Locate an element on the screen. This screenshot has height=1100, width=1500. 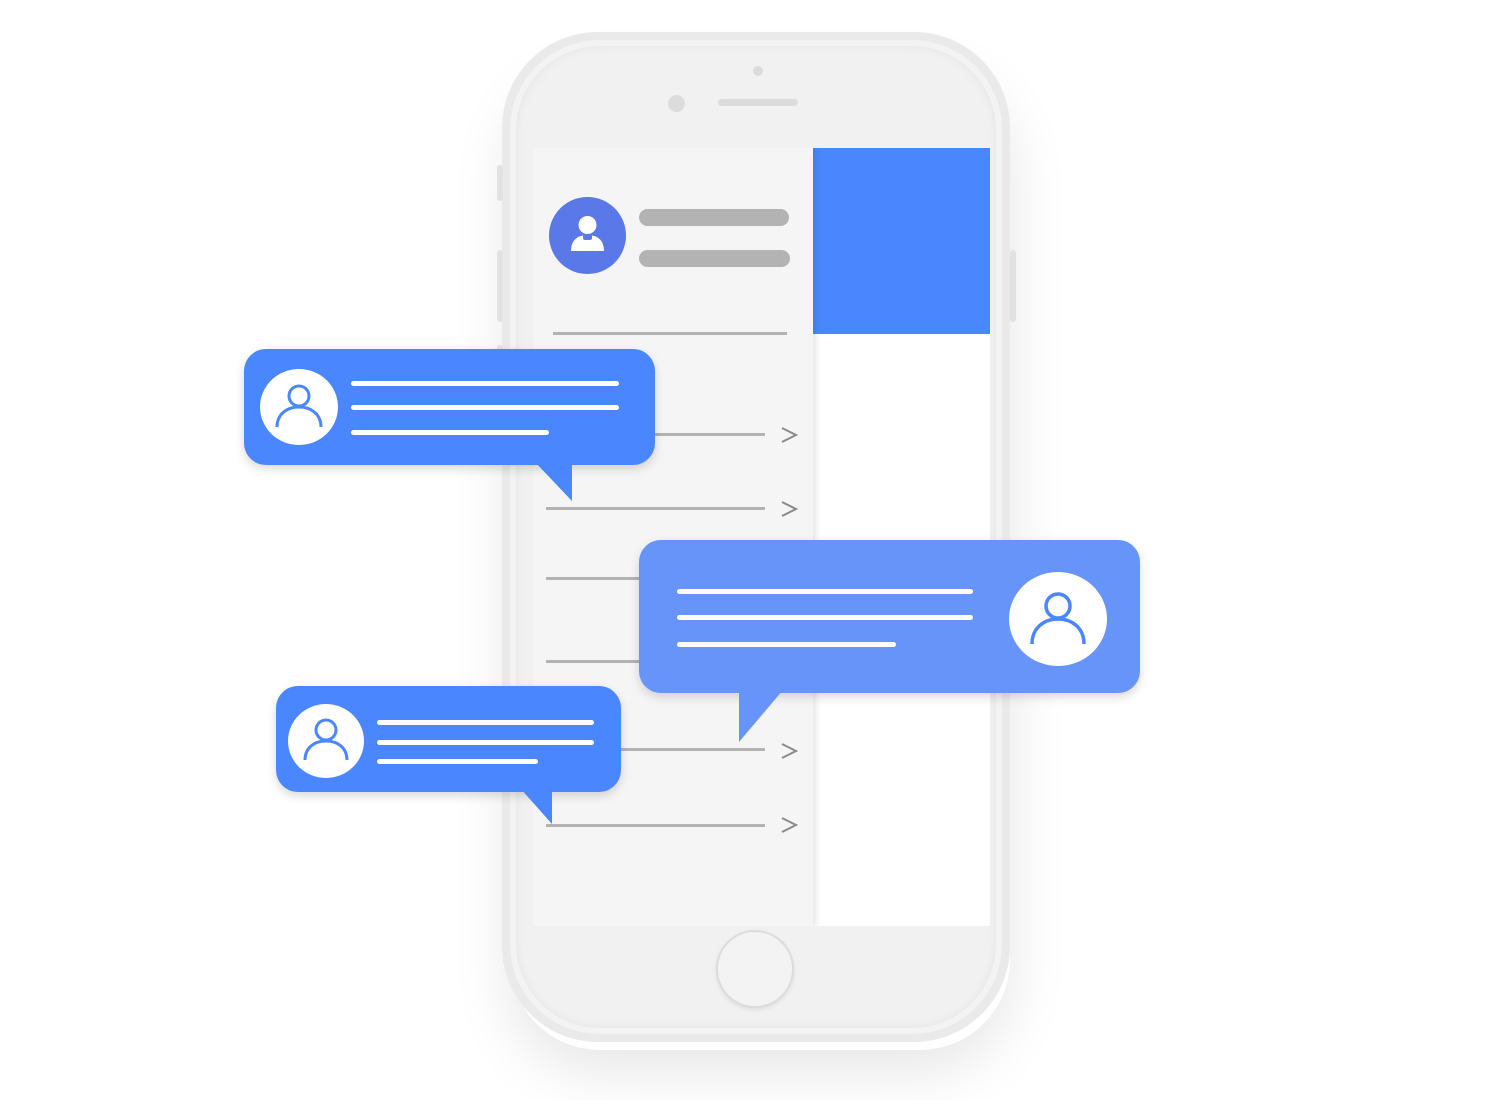
mute-switch is located at coordinates (500, 183).